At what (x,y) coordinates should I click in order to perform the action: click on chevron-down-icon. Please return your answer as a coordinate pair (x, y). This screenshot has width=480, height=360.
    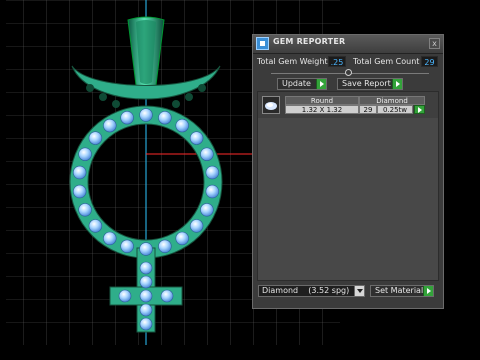
    Looking at the image, I should click on (359, 291).